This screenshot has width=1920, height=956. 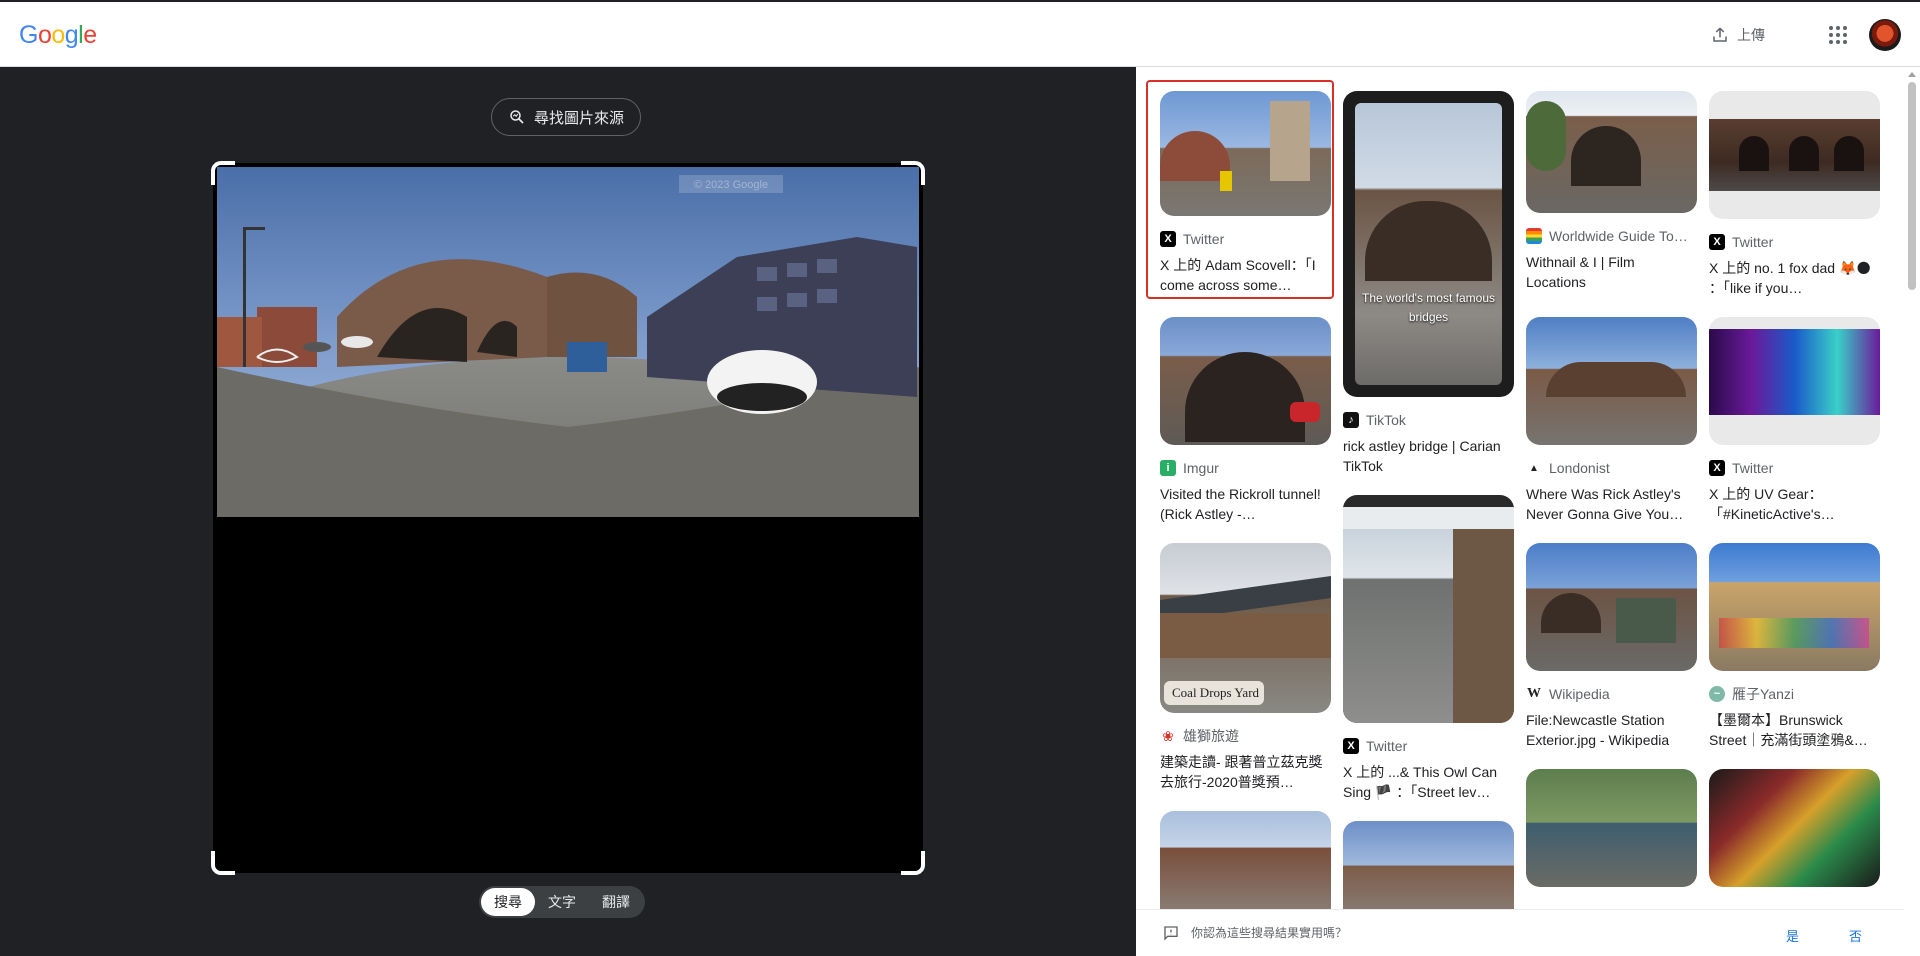 What do you see at coordinates (28, 35) in the screenshot?
I see `logo-letter: G` at bounding box center [28, 35].